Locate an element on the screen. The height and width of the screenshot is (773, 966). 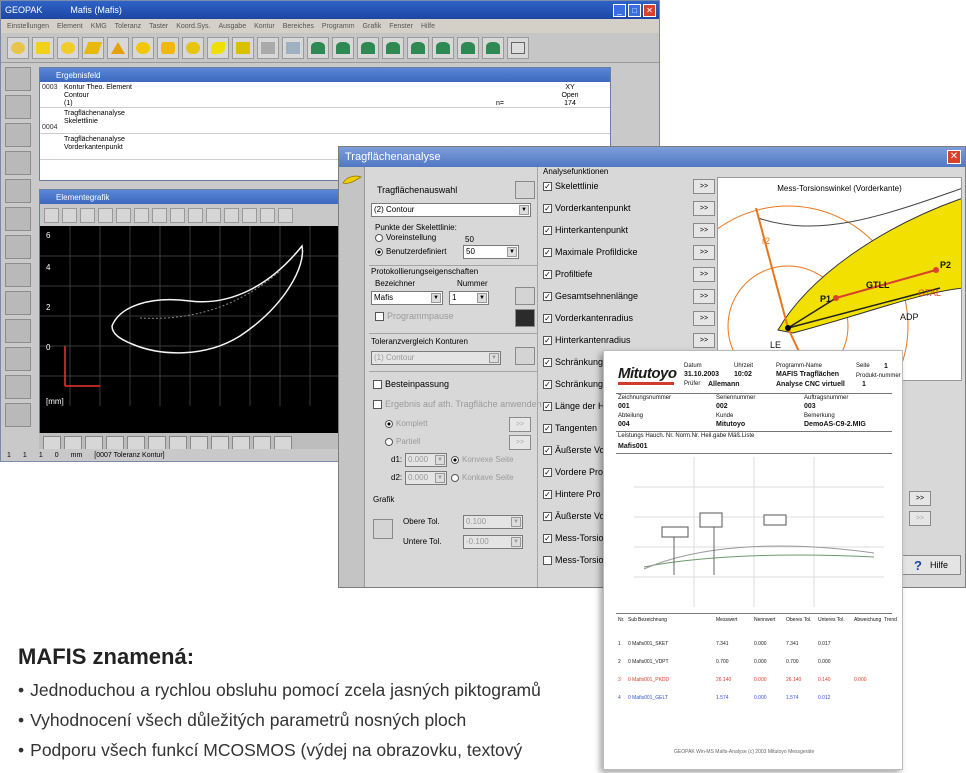
close-button: ✕ is located at coordinates (649, 10).